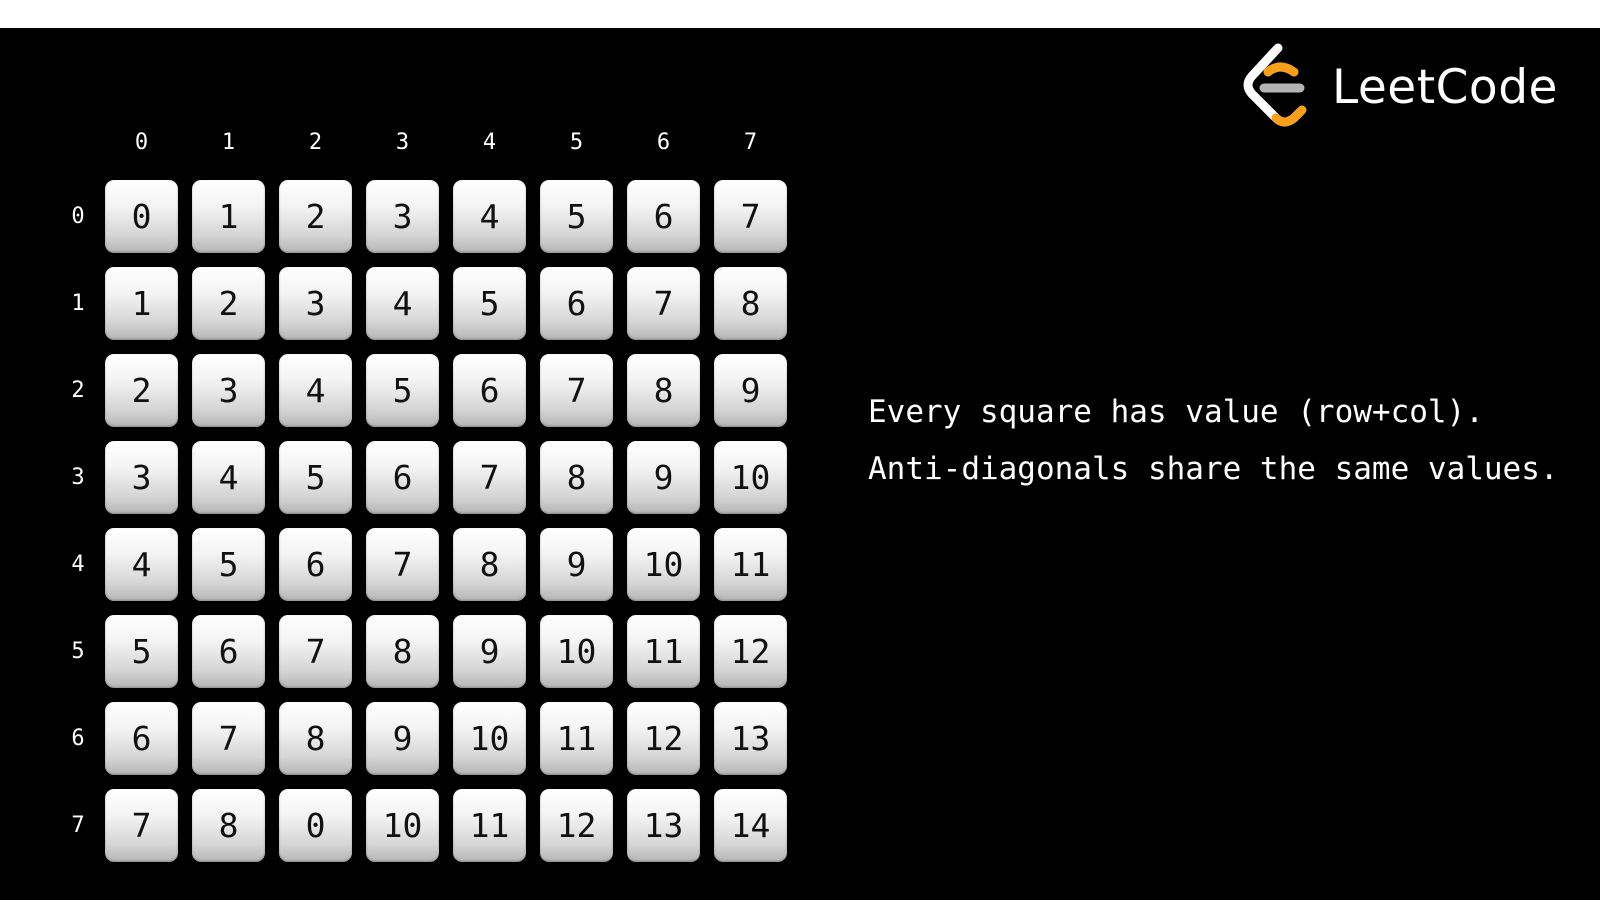 This screenshot has height=900, width=1600. What do you see at coordinates (663, 303) in the screenshot?
I see `grid-cell-r1-c6: 7` at bounding box center [663, 303].